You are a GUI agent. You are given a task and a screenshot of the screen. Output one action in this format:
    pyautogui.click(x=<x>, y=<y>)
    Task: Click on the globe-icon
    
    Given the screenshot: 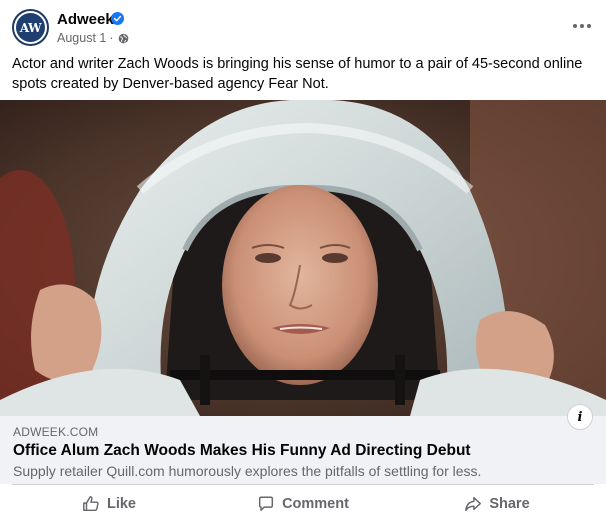 What is the action you would take?
    pyautogui.click(x=123, y=38)
    